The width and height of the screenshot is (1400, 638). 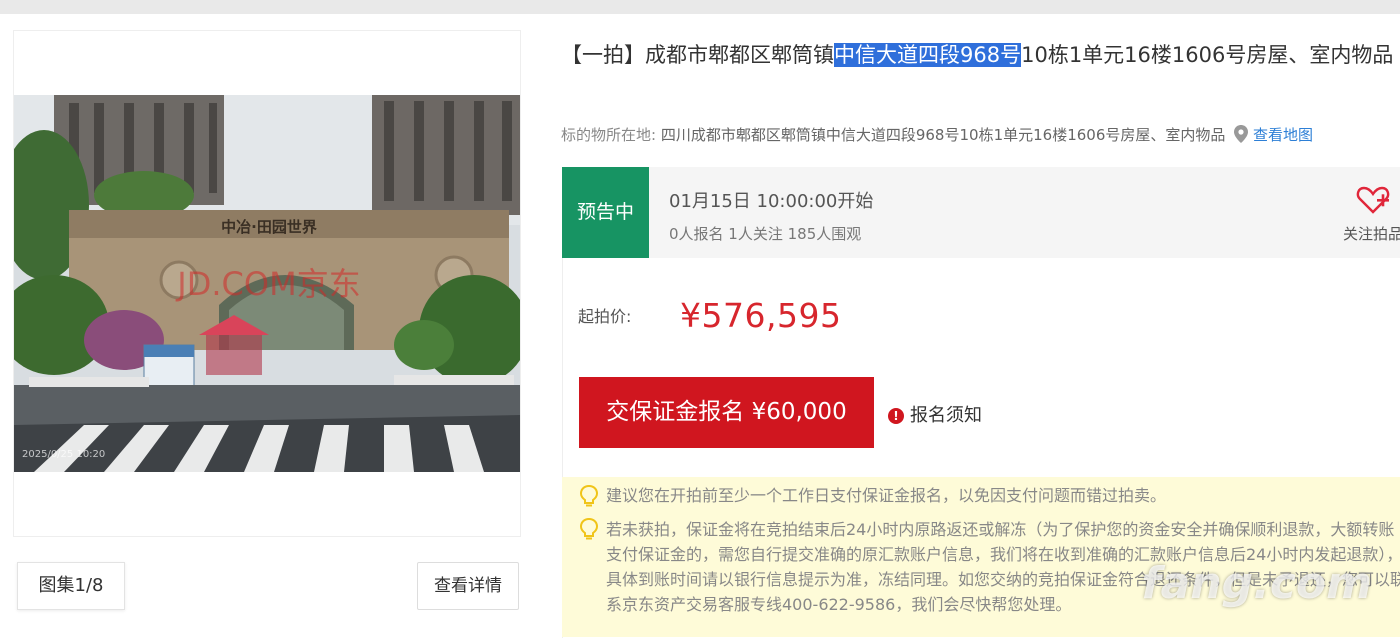 I want to click on heart-plus-icon, so click(x=1373, y=200).